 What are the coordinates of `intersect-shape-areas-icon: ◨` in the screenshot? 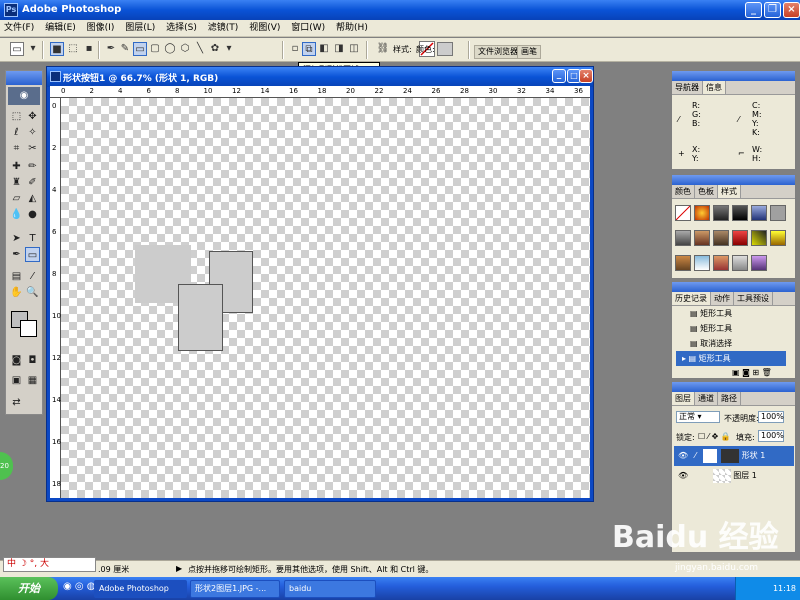 It's located at (339, 49).